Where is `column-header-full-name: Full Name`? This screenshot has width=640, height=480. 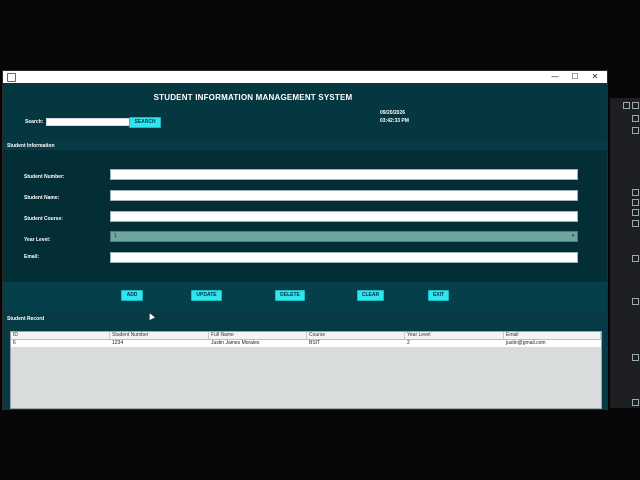
column-header-full-name: Full Name is located at coordinates (258, 335).